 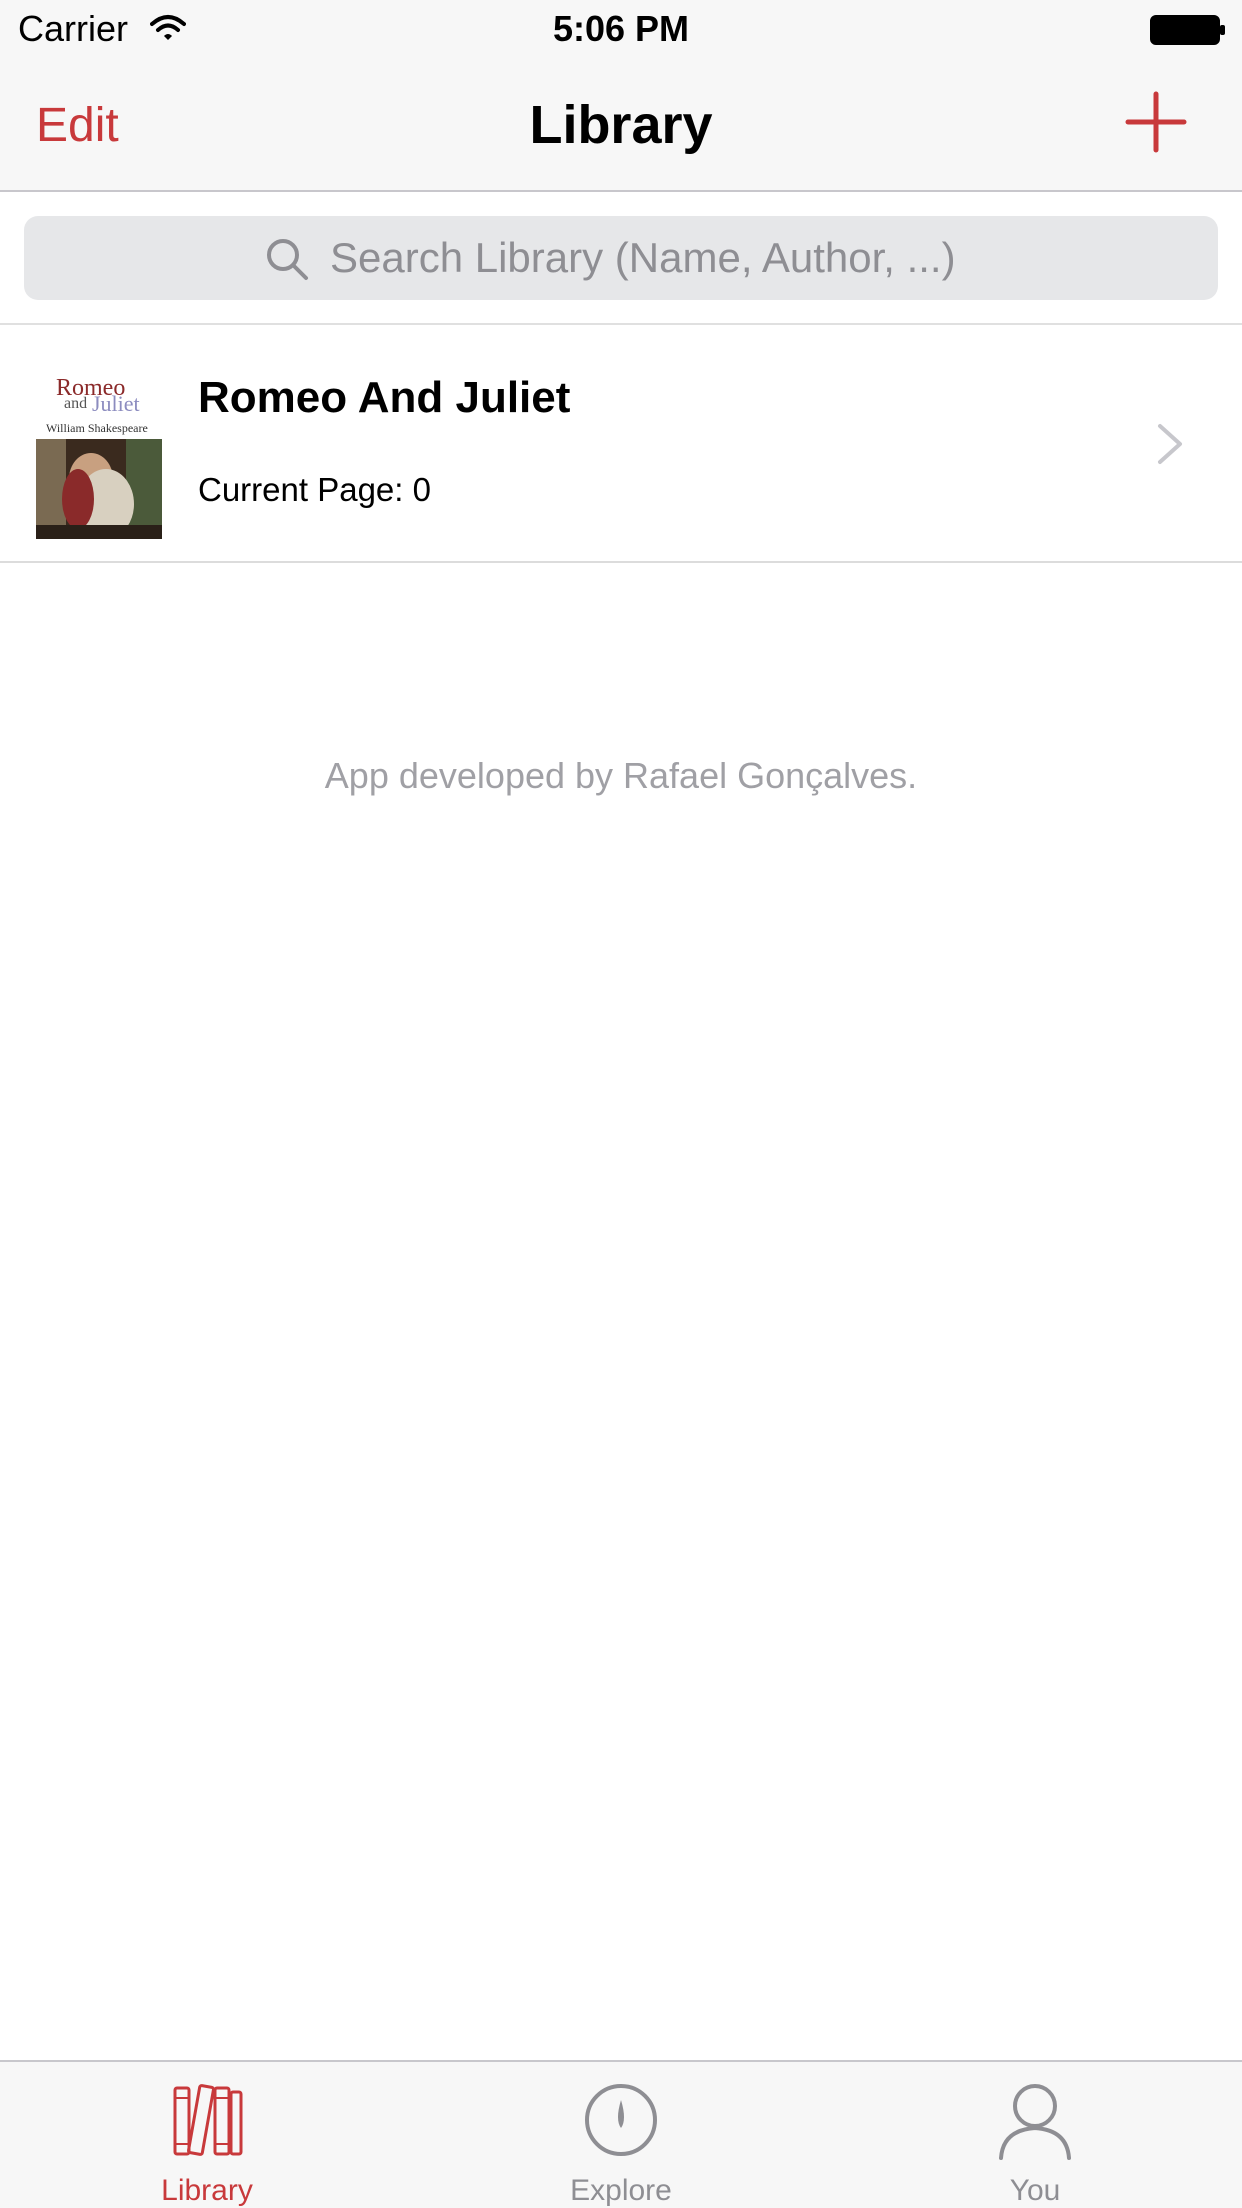 I want to click on cover-painting, so click(x=99, y=489).